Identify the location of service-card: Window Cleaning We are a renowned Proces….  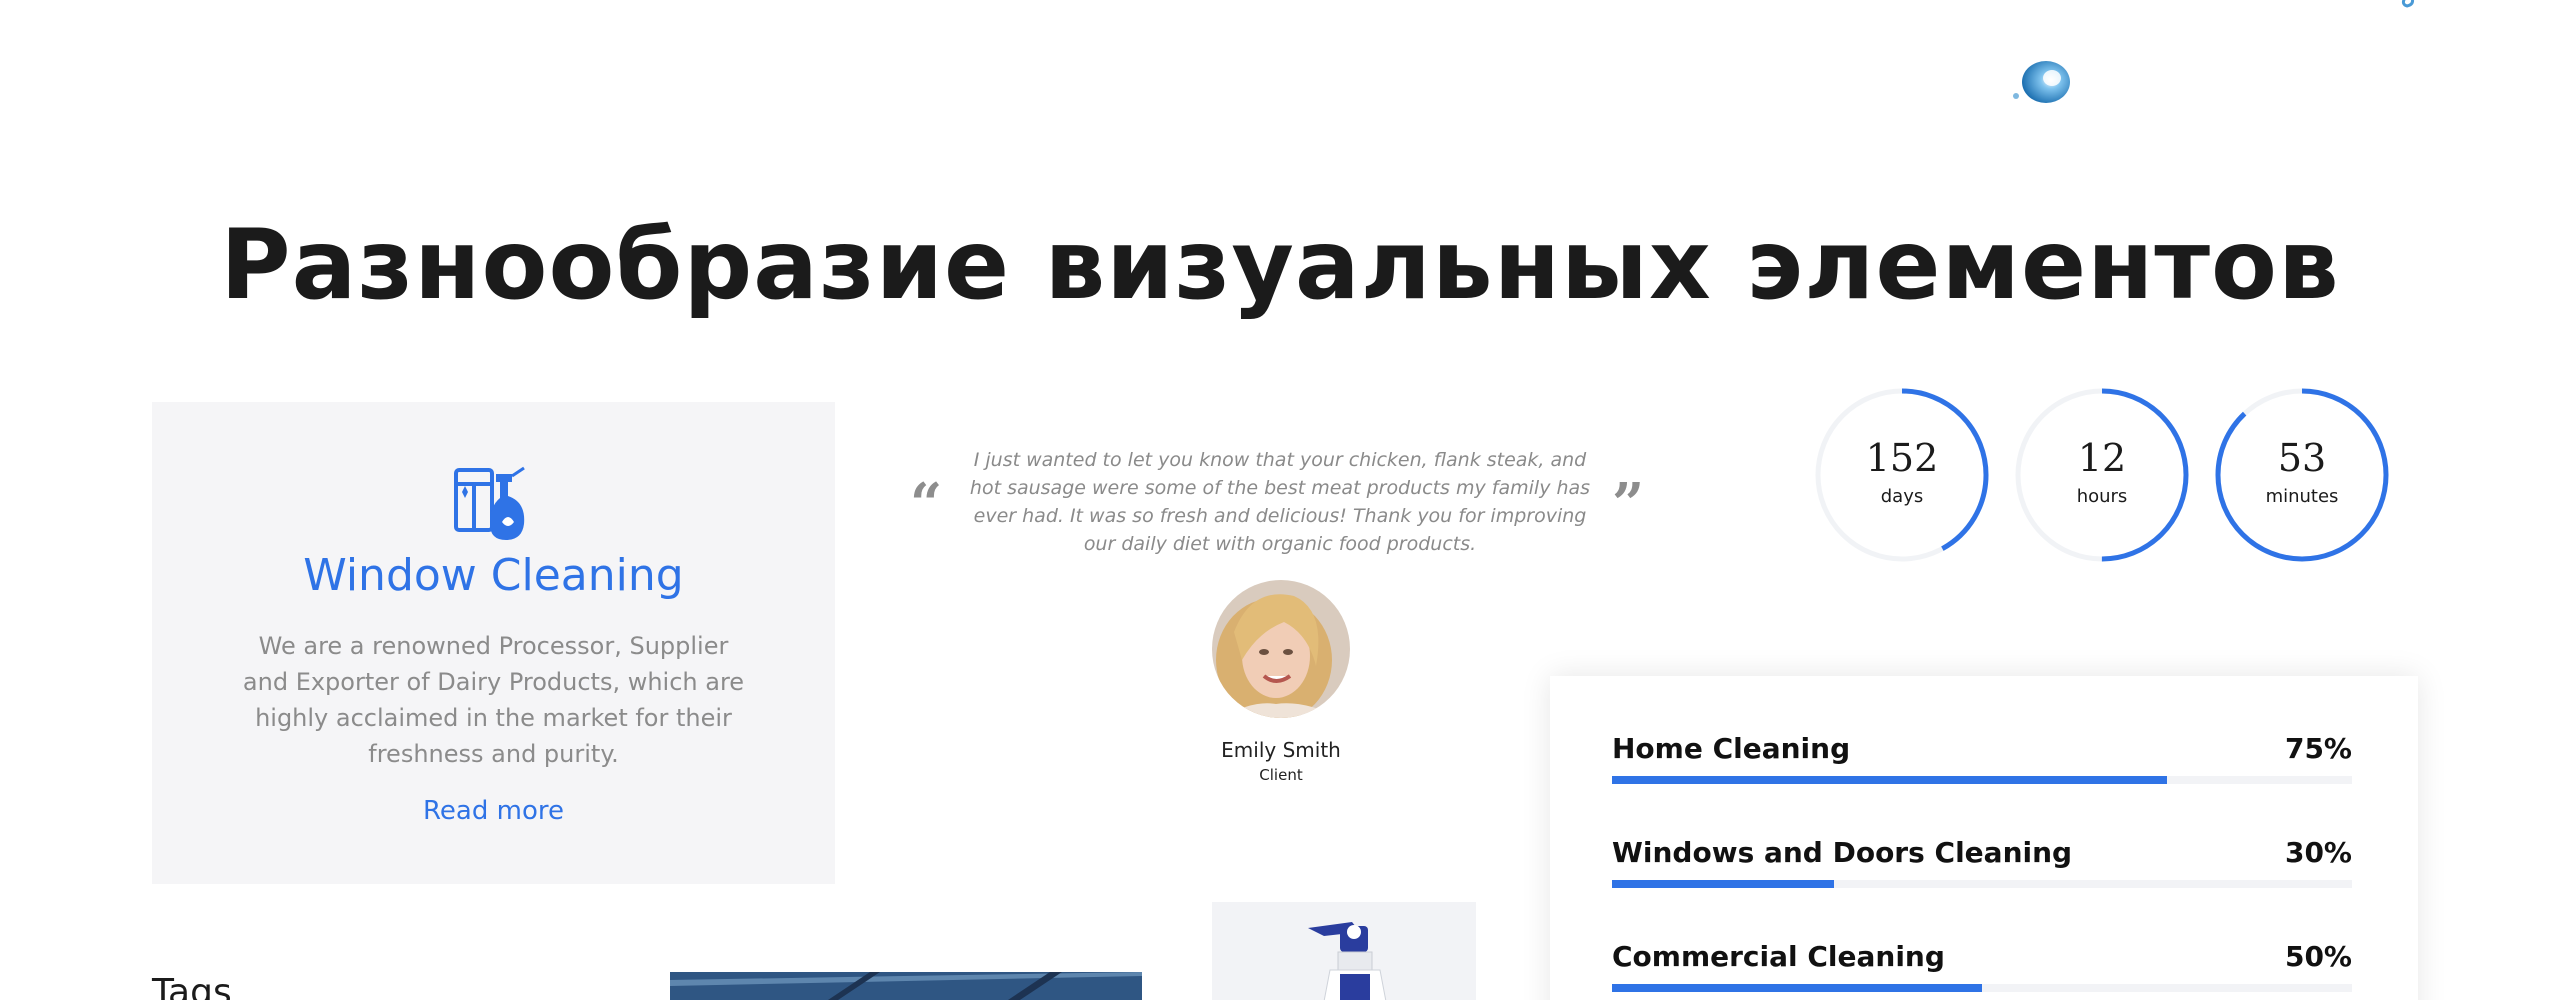
(493, 643).